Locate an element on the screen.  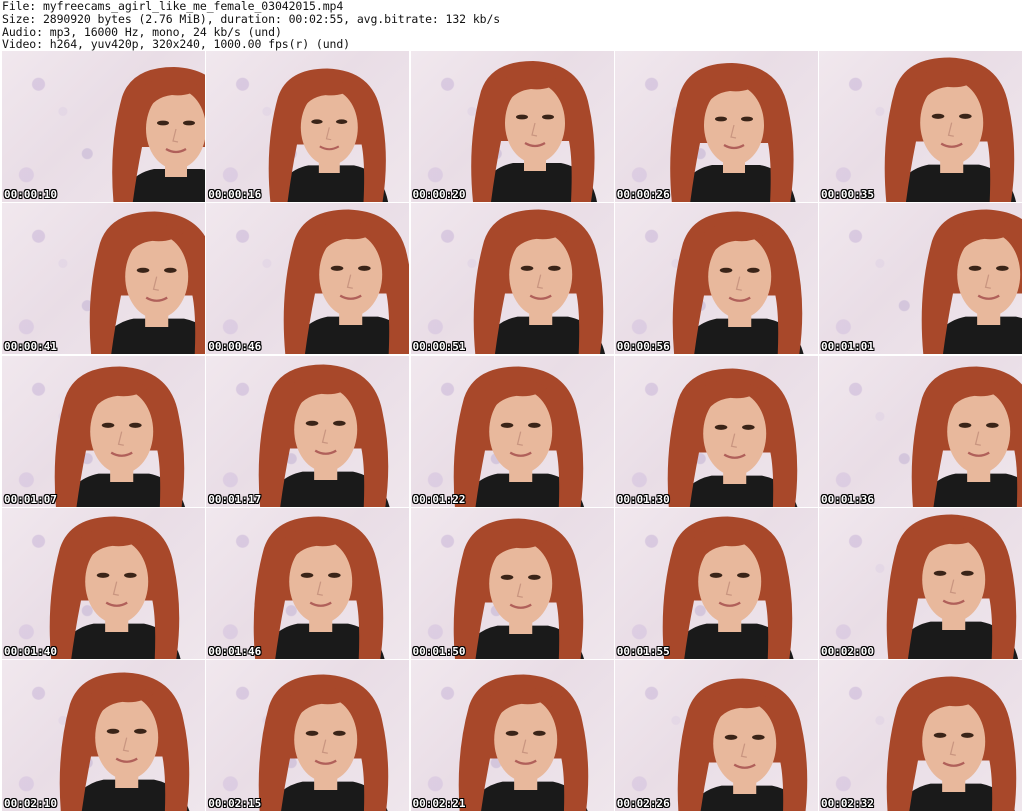
video-thumbnail: 00:00:10 is located at coordinates (103, 126).